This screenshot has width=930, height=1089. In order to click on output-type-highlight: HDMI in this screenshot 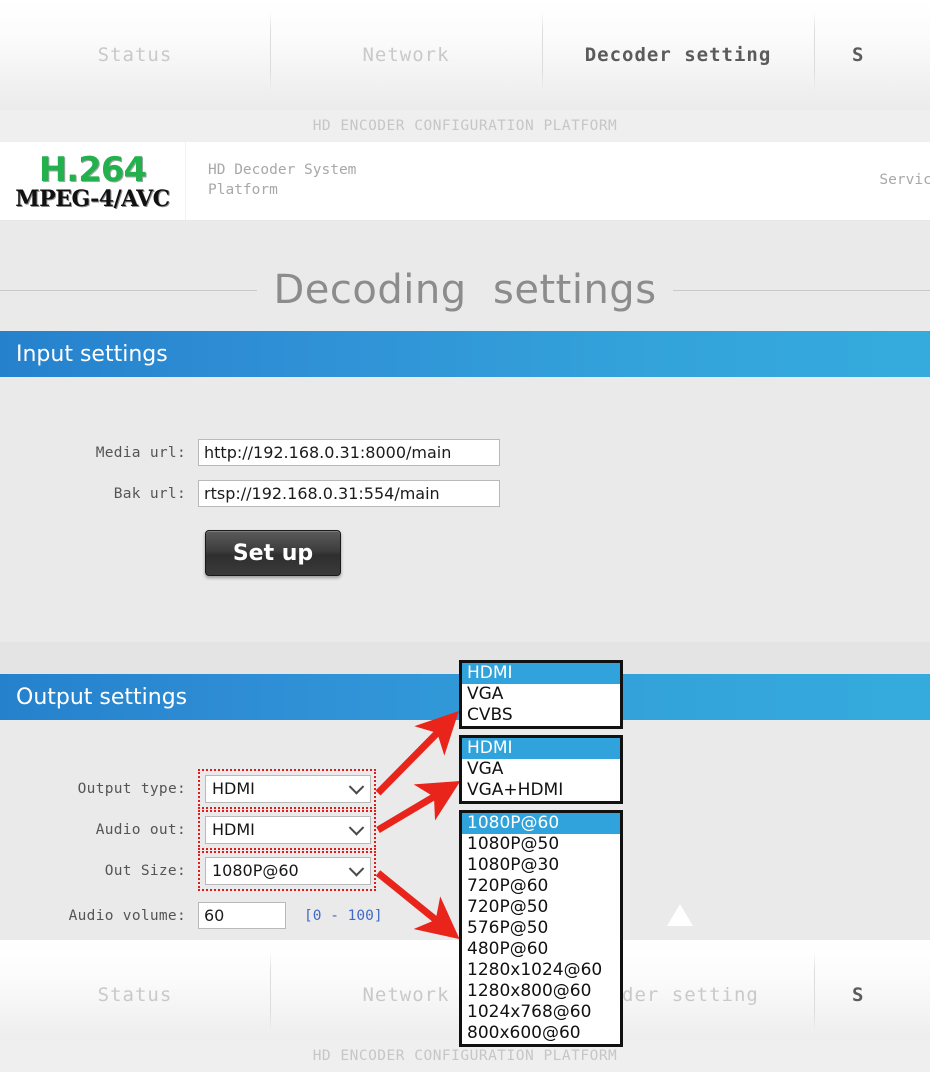, I will do `click(287, 788)`.